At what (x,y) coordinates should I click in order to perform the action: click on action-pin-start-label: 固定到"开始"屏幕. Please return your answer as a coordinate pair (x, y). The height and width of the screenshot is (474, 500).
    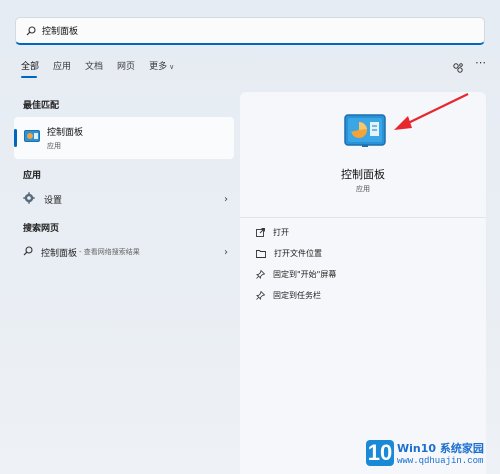
    Looking at the image, I should click on (305, 274).